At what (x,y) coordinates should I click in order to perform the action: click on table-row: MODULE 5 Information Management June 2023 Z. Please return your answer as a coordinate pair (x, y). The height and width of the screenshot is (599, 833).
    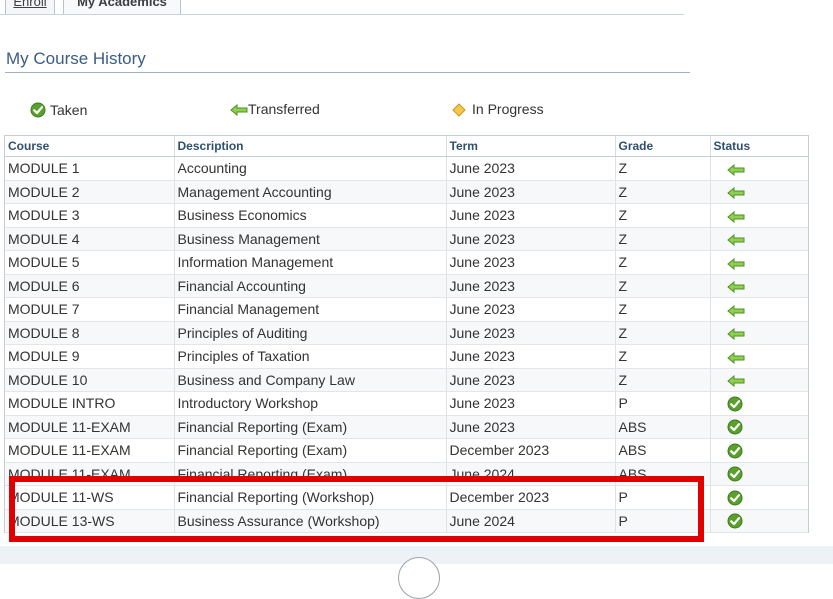
    Looking at the image, I should click on (406, 262).